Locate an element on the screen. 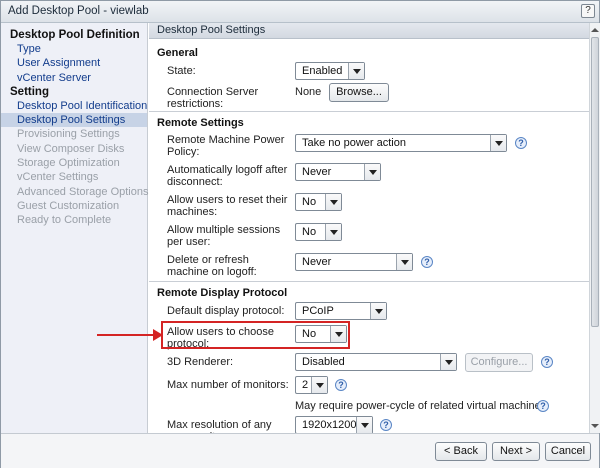 This screenshot has width=600, height=468. panel-scrollbar is located at coordinates (594, 228).